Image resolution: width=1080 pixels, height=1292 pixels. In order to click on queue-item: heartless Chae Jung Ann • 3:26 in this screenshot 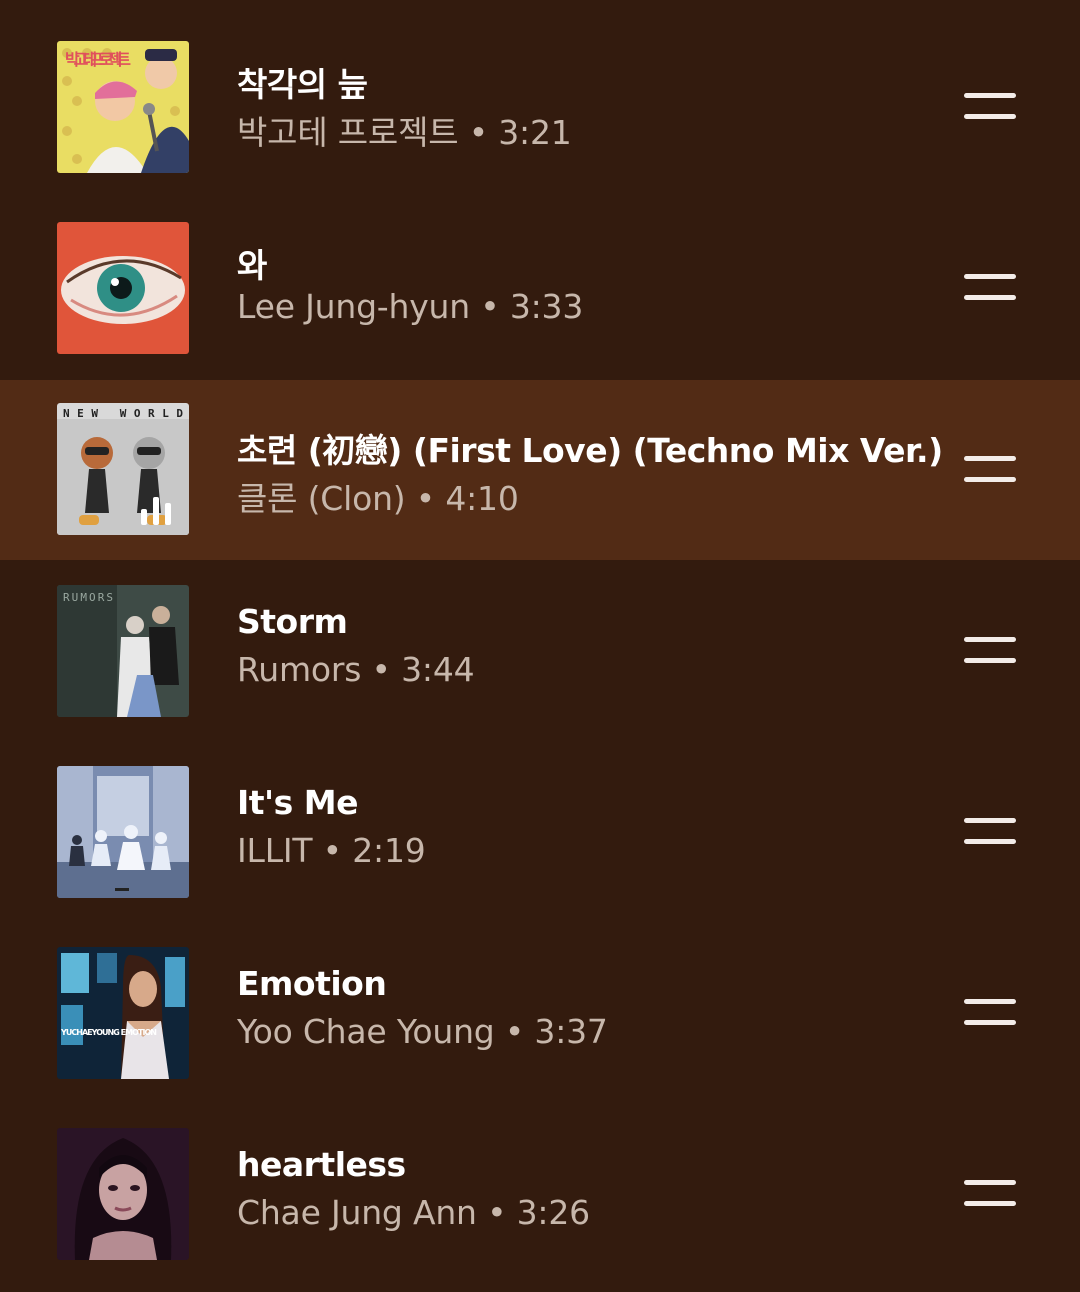, I will do `click(540, 1177)`.